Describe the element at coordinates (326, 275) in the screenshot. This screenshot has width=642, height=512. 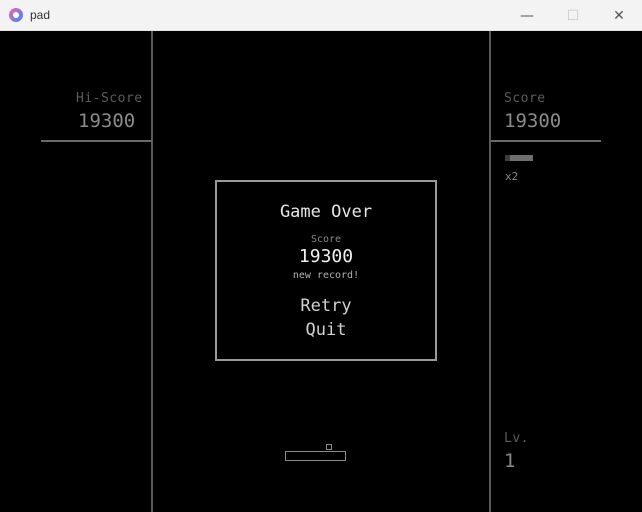
I see `new-record-text: new record!` at that location.